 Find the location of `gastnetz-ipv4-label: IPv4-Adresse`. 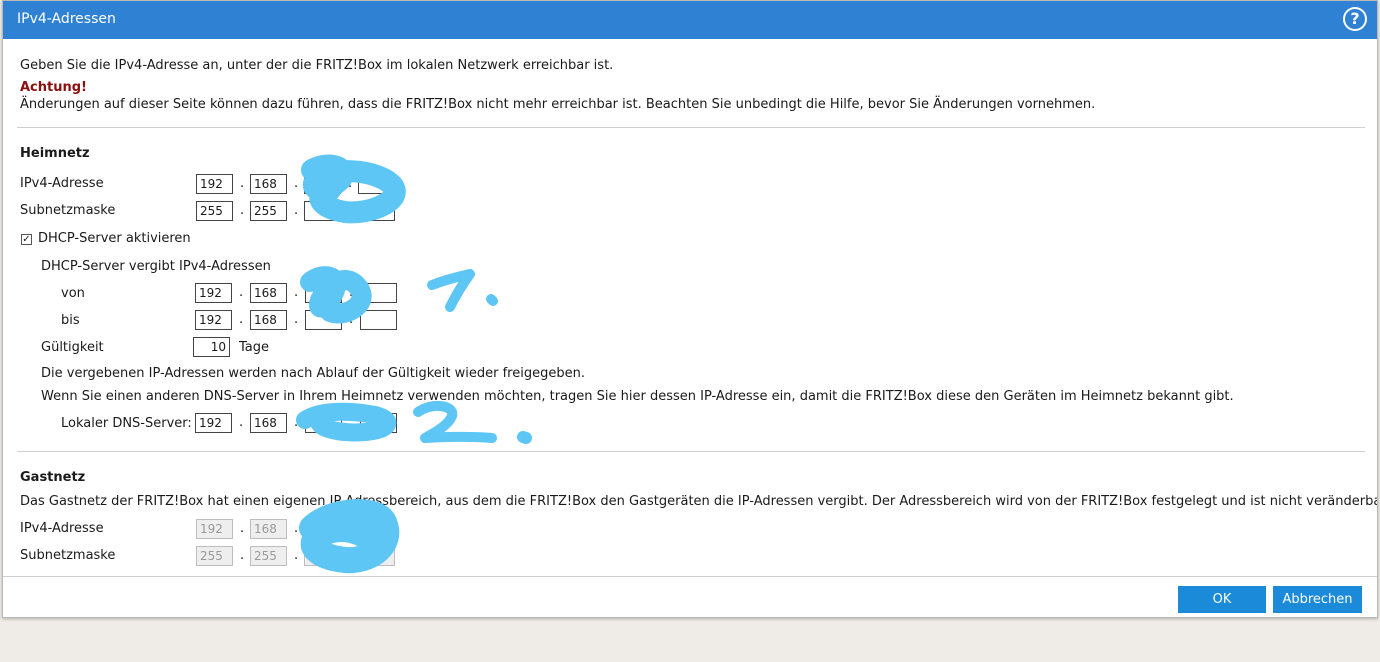

gastnetz-ipv4-label: IPv4-Adresse is located at coordinates (62, 528).